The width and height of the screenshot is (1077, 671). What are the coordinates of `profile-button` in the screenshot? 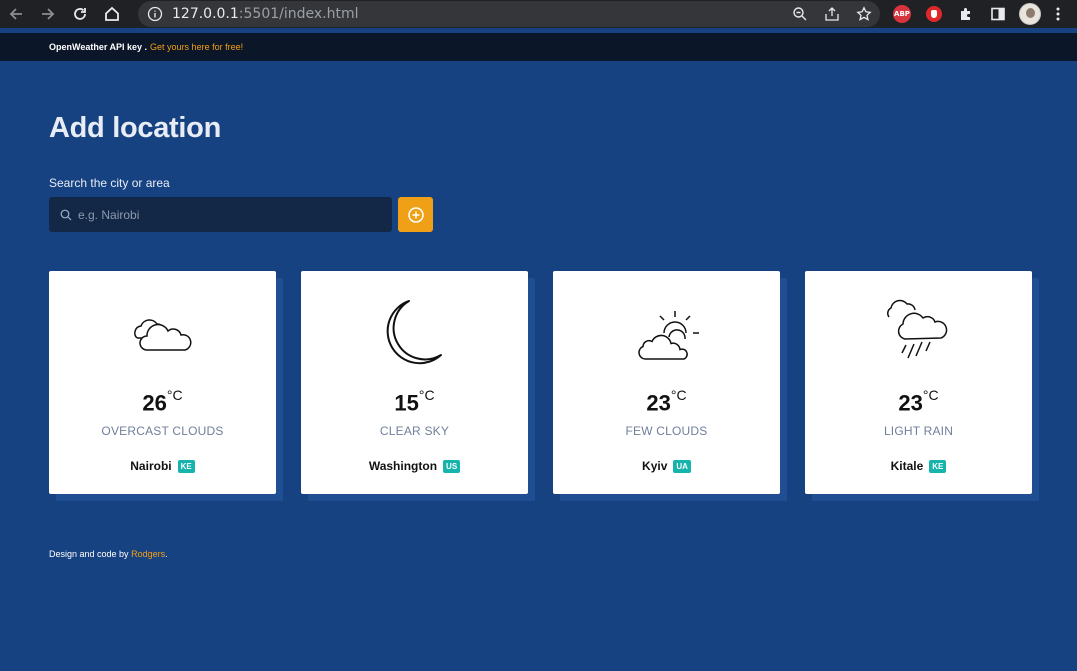 It's located at (1030, 14).